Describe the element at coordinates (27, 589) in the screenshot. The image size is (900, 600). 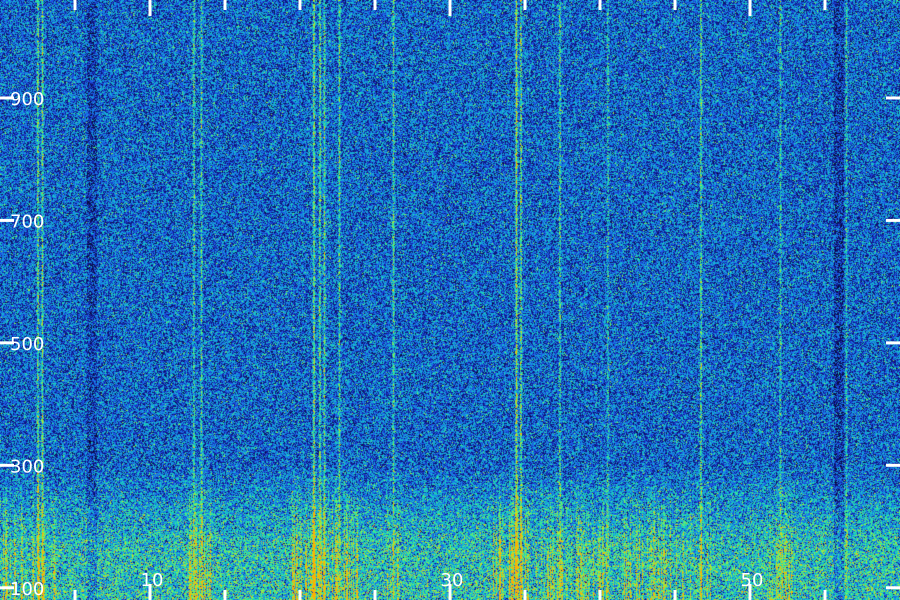
I see `y-tick-label: 100` at that location.